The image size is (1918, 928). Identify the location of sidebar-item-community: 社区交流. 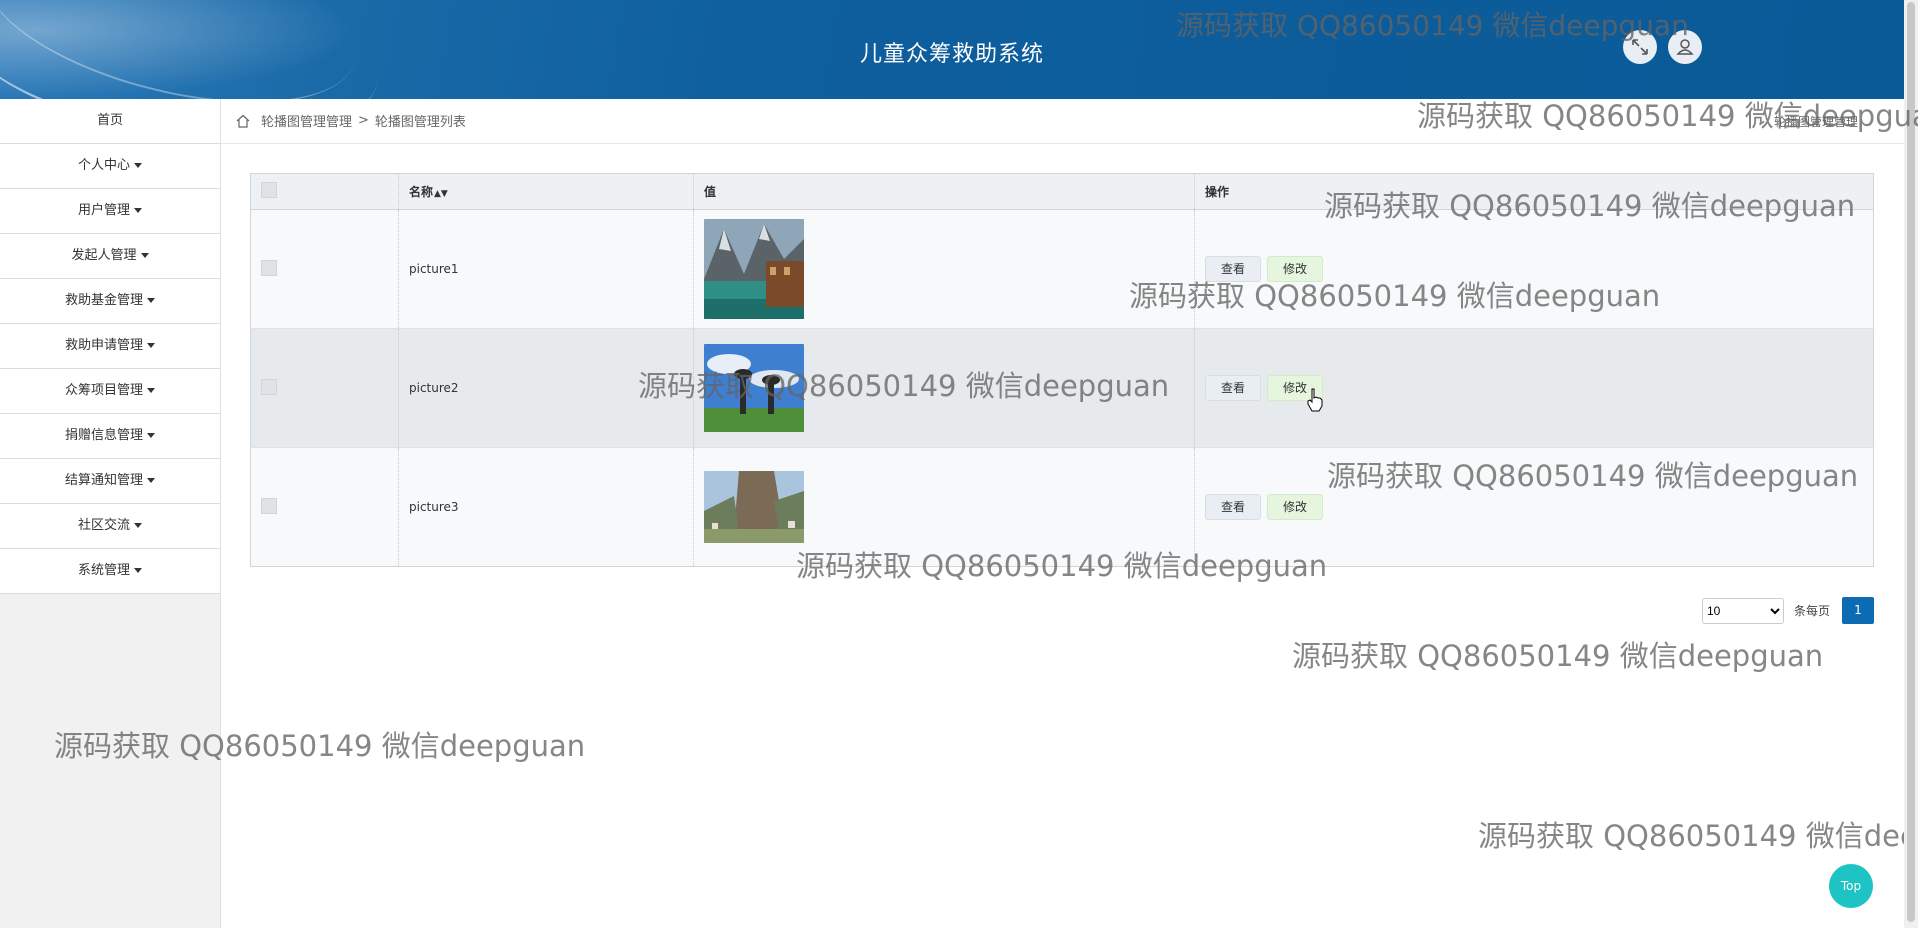
(110, 526).